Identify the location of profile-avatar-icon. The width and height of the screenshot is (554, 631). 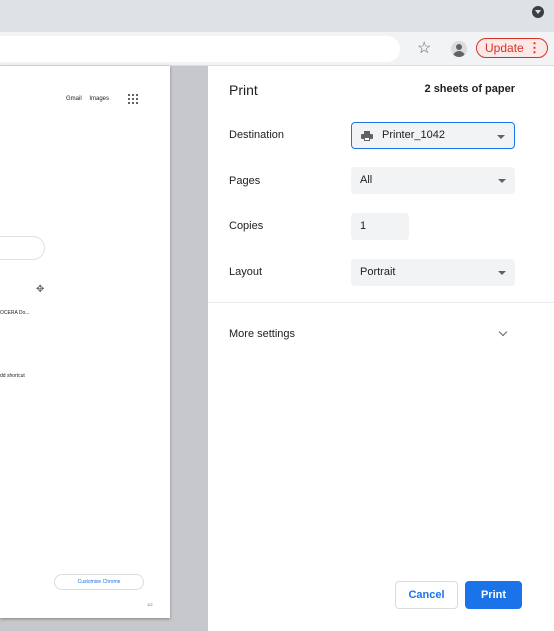
(459, 49).